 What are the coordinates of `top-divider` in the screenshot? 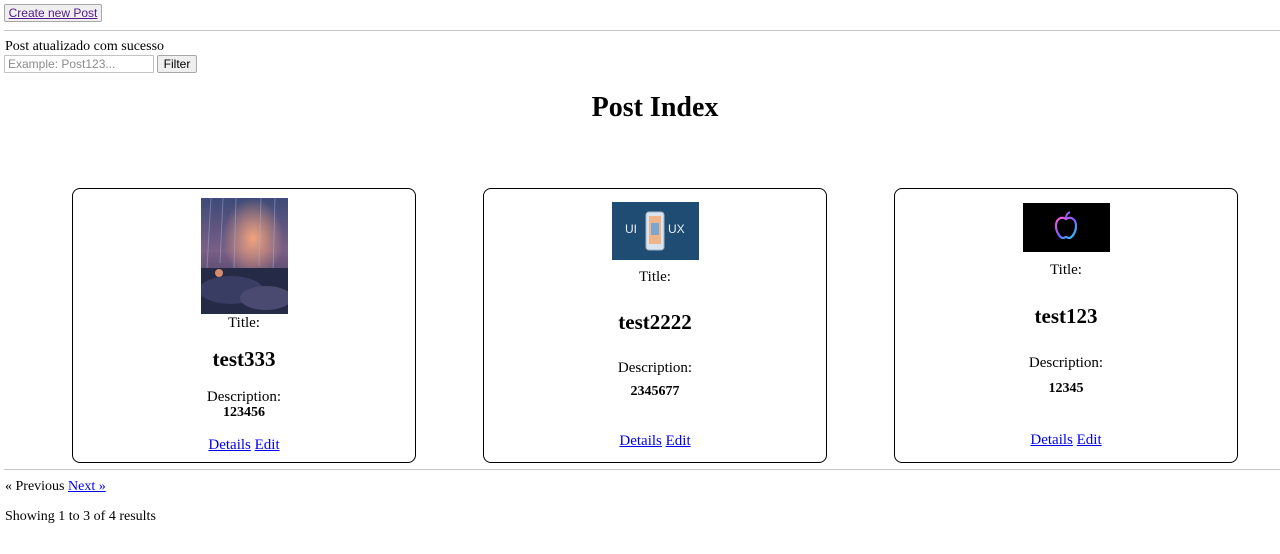 It's located at (642, 30).